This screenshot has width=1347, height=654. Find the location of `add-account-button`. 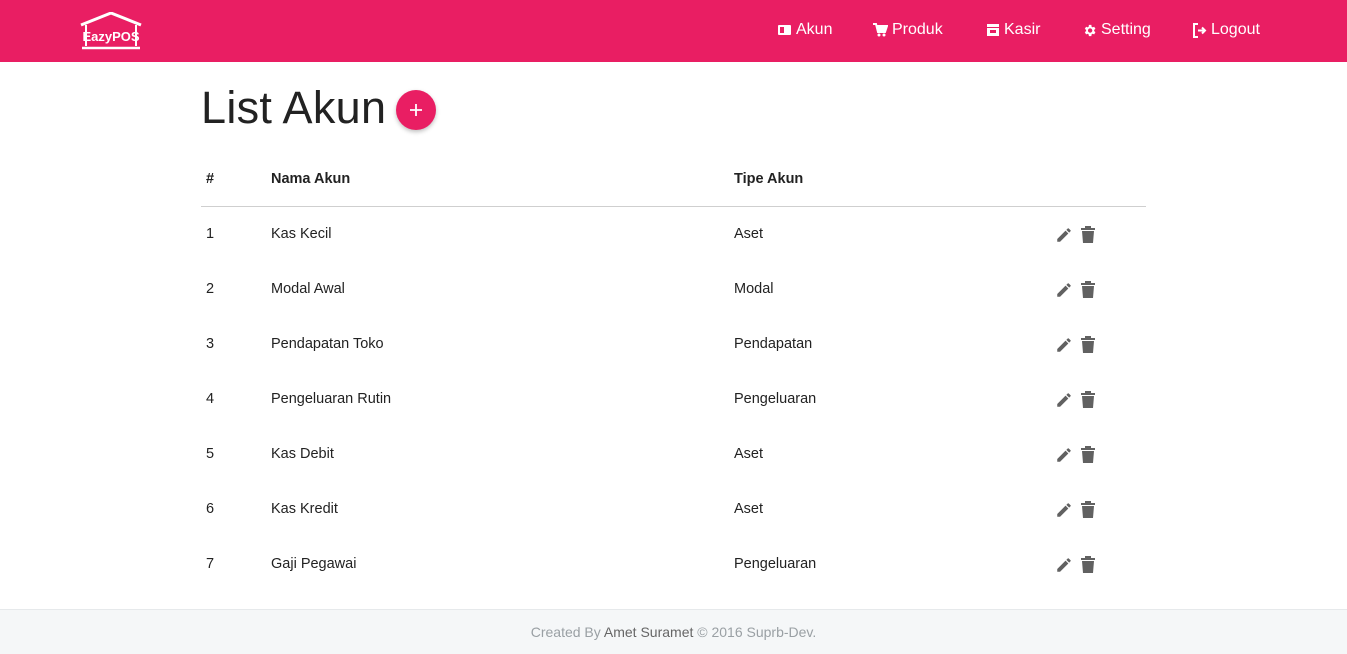

add-account-button is located at coordinates (416, 110).